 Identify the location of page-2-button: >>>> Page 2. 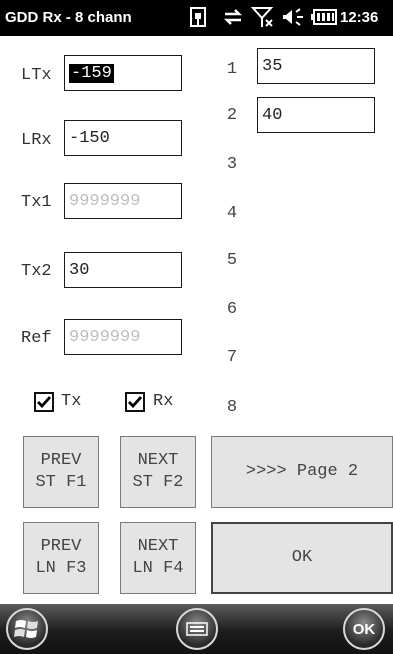
(302, 472).